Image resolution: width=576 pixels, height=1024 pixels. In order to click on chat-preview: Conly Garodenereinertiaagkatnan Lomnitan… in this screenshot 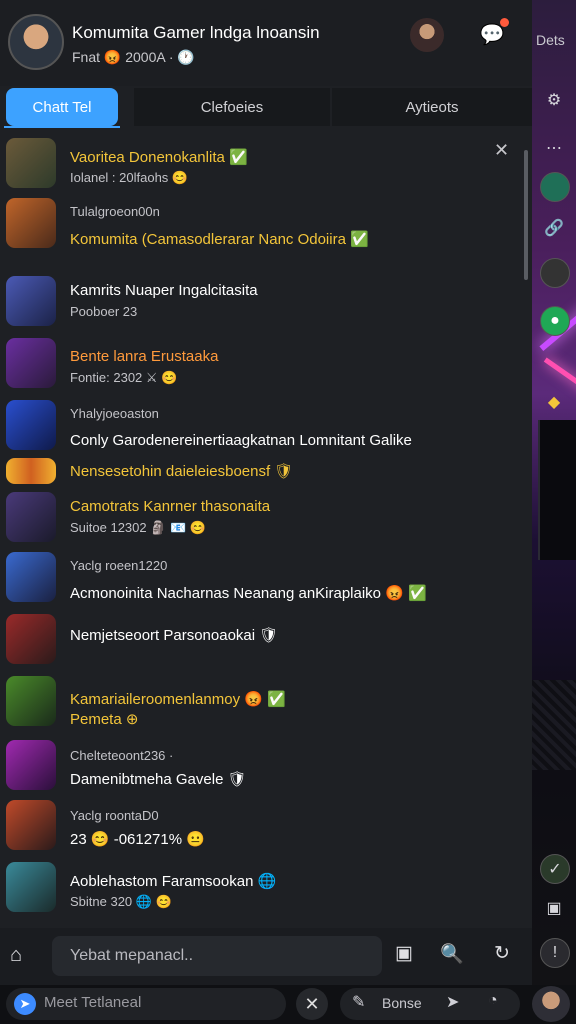, I will do `click(241, 440)`.